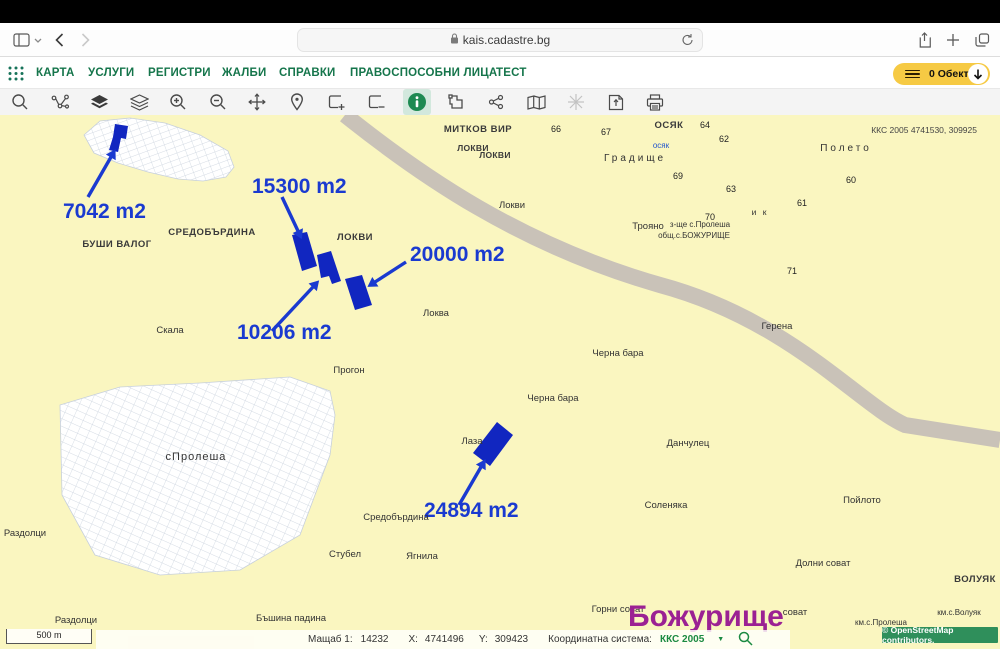 This screenshot has height=649, width=1000. What do you see at coordinates (345, 554) in the screenshot?
I see `map-label: Стубел` at bounding box center [345, 554].